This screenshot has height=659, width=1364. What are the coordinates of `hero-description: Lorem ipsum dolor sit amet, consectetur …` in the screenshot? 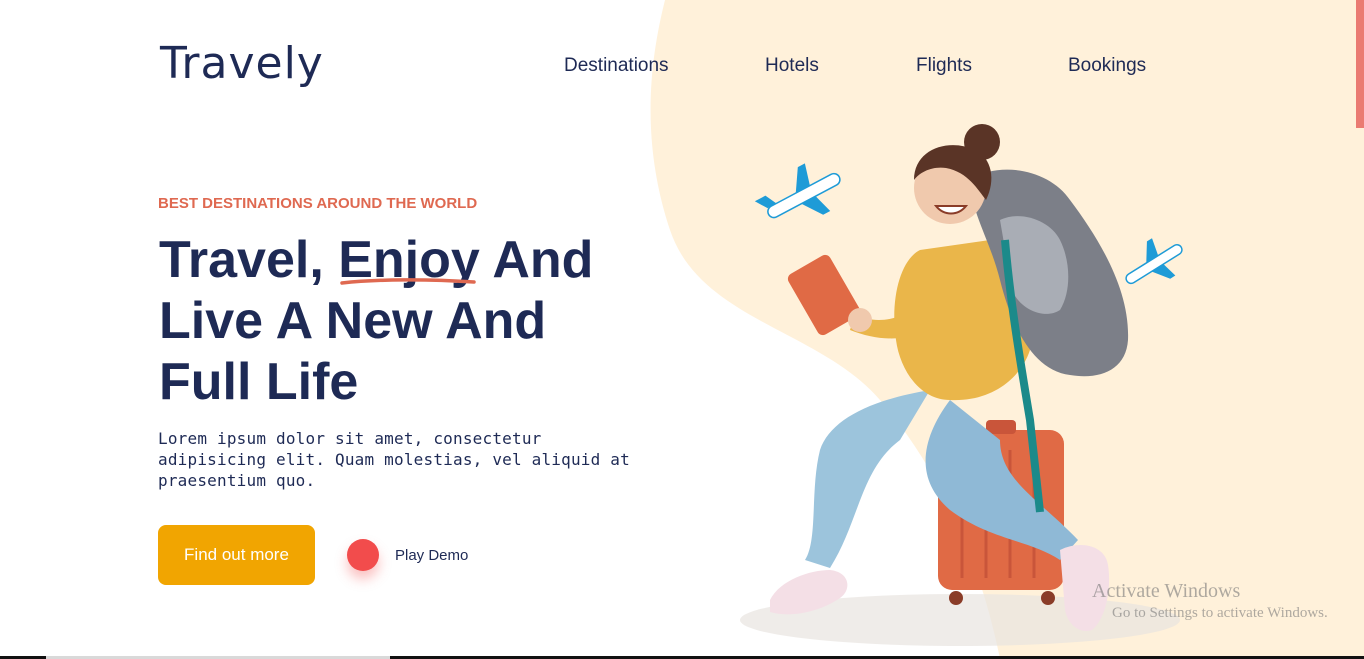 It's located at (394, 459).